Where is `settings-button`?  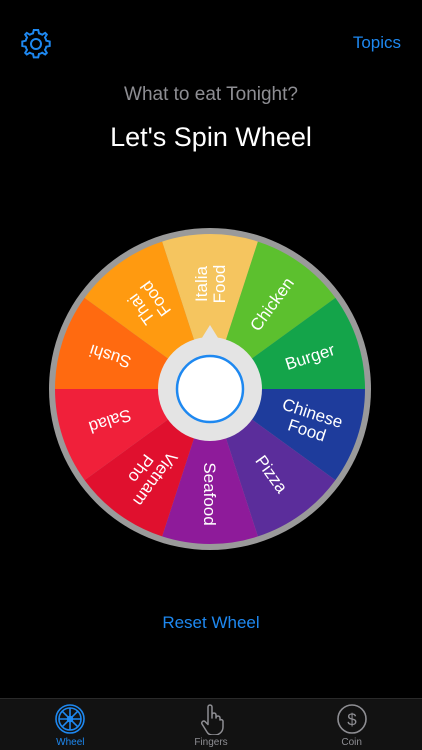
settings-button is located at coordinates (36, 44).